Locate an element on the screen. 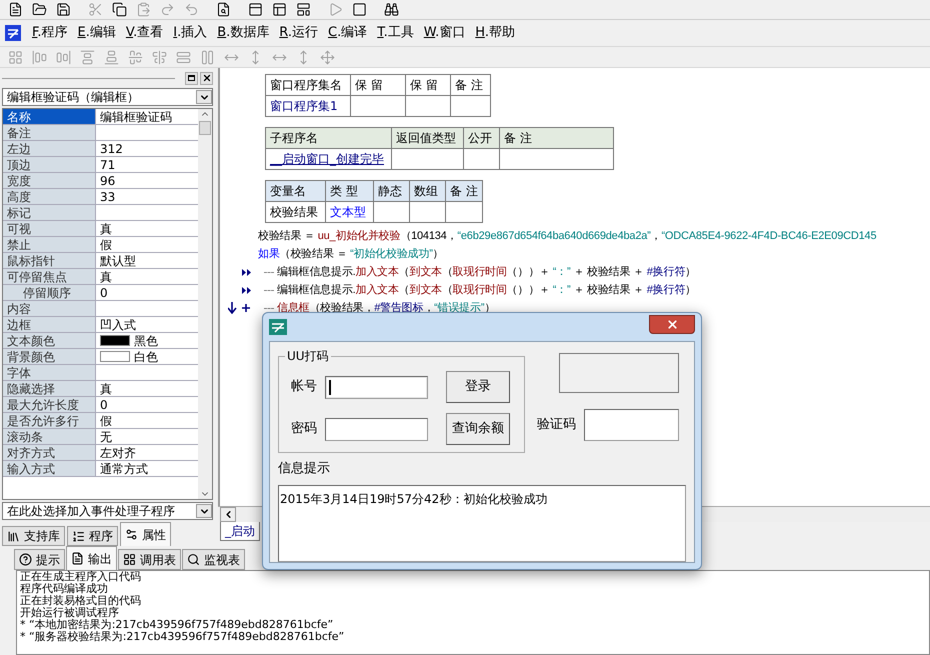 This screenshot has width=930, height=655. property-name: 备注 is located at coordinates (49, 132).